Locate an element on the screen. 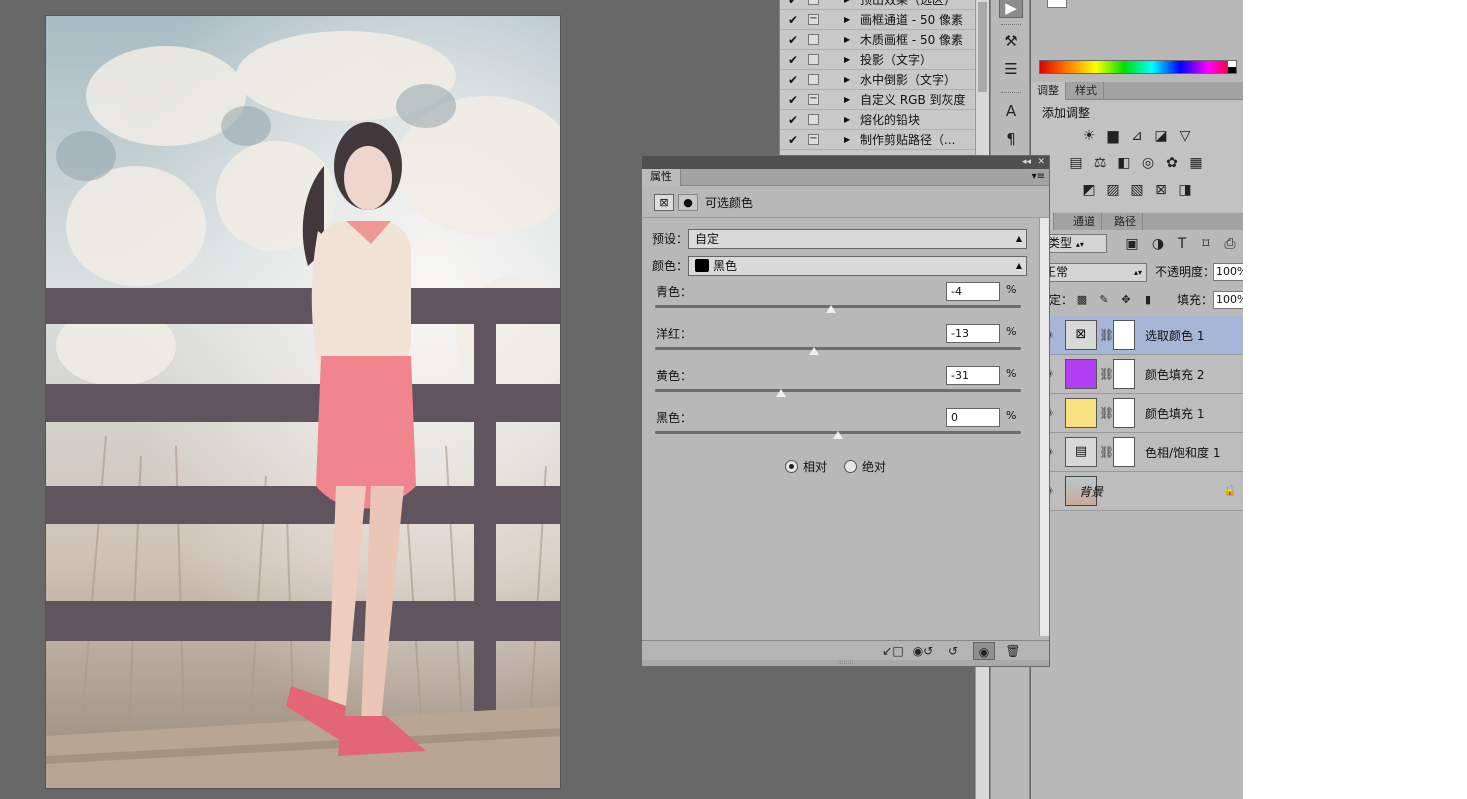  absolute-option: 绝对 is located at coordinates (865, 466).